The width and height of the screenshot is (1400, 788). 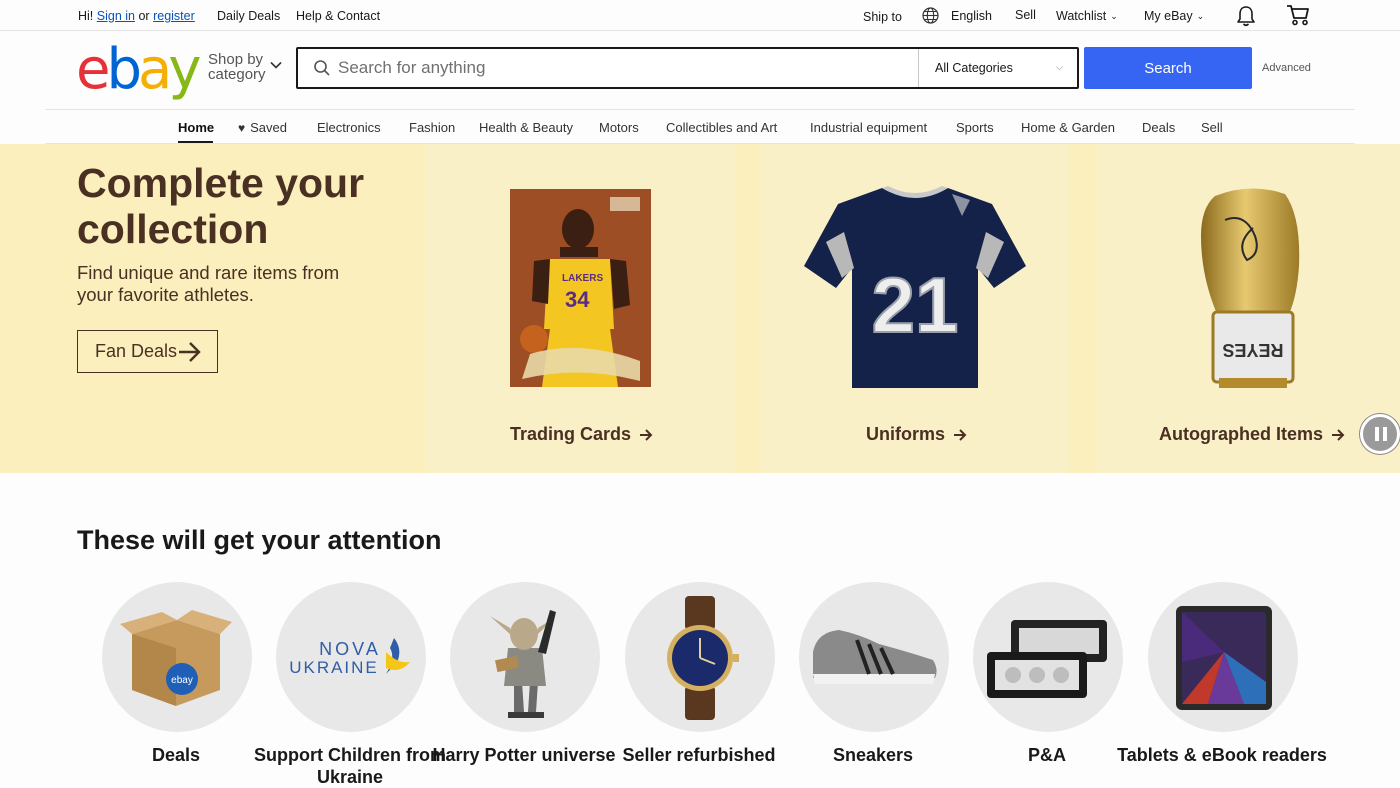 I want to click on watchlist-dropdown: Watchlist ⌄, so click(x=1087, y=16).